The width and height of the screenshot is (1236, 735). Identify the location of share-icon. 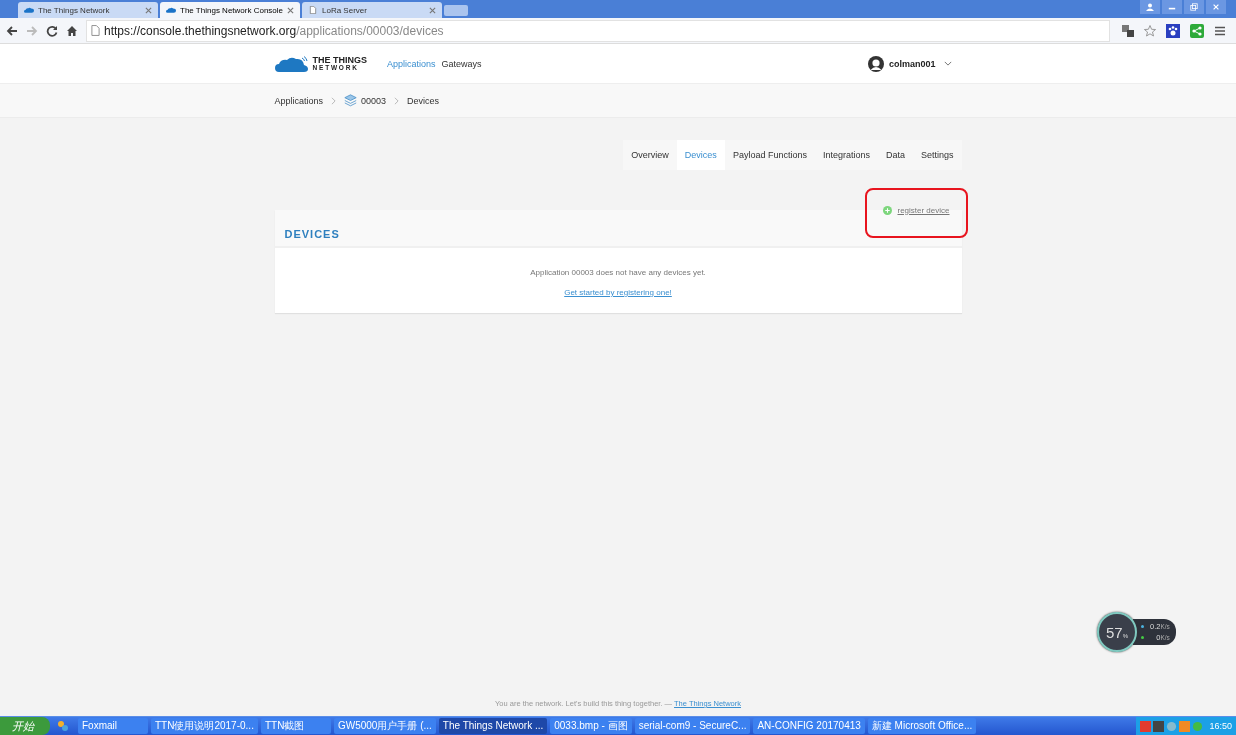
(1197, 30).